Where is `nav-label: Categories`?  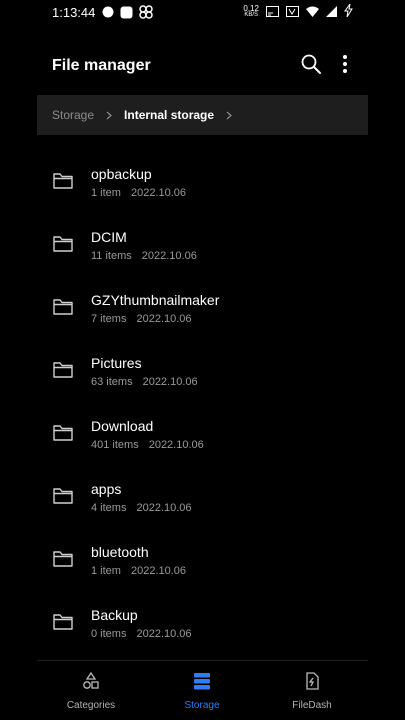
nav-label: Categories is located at coordinates (91, 705).